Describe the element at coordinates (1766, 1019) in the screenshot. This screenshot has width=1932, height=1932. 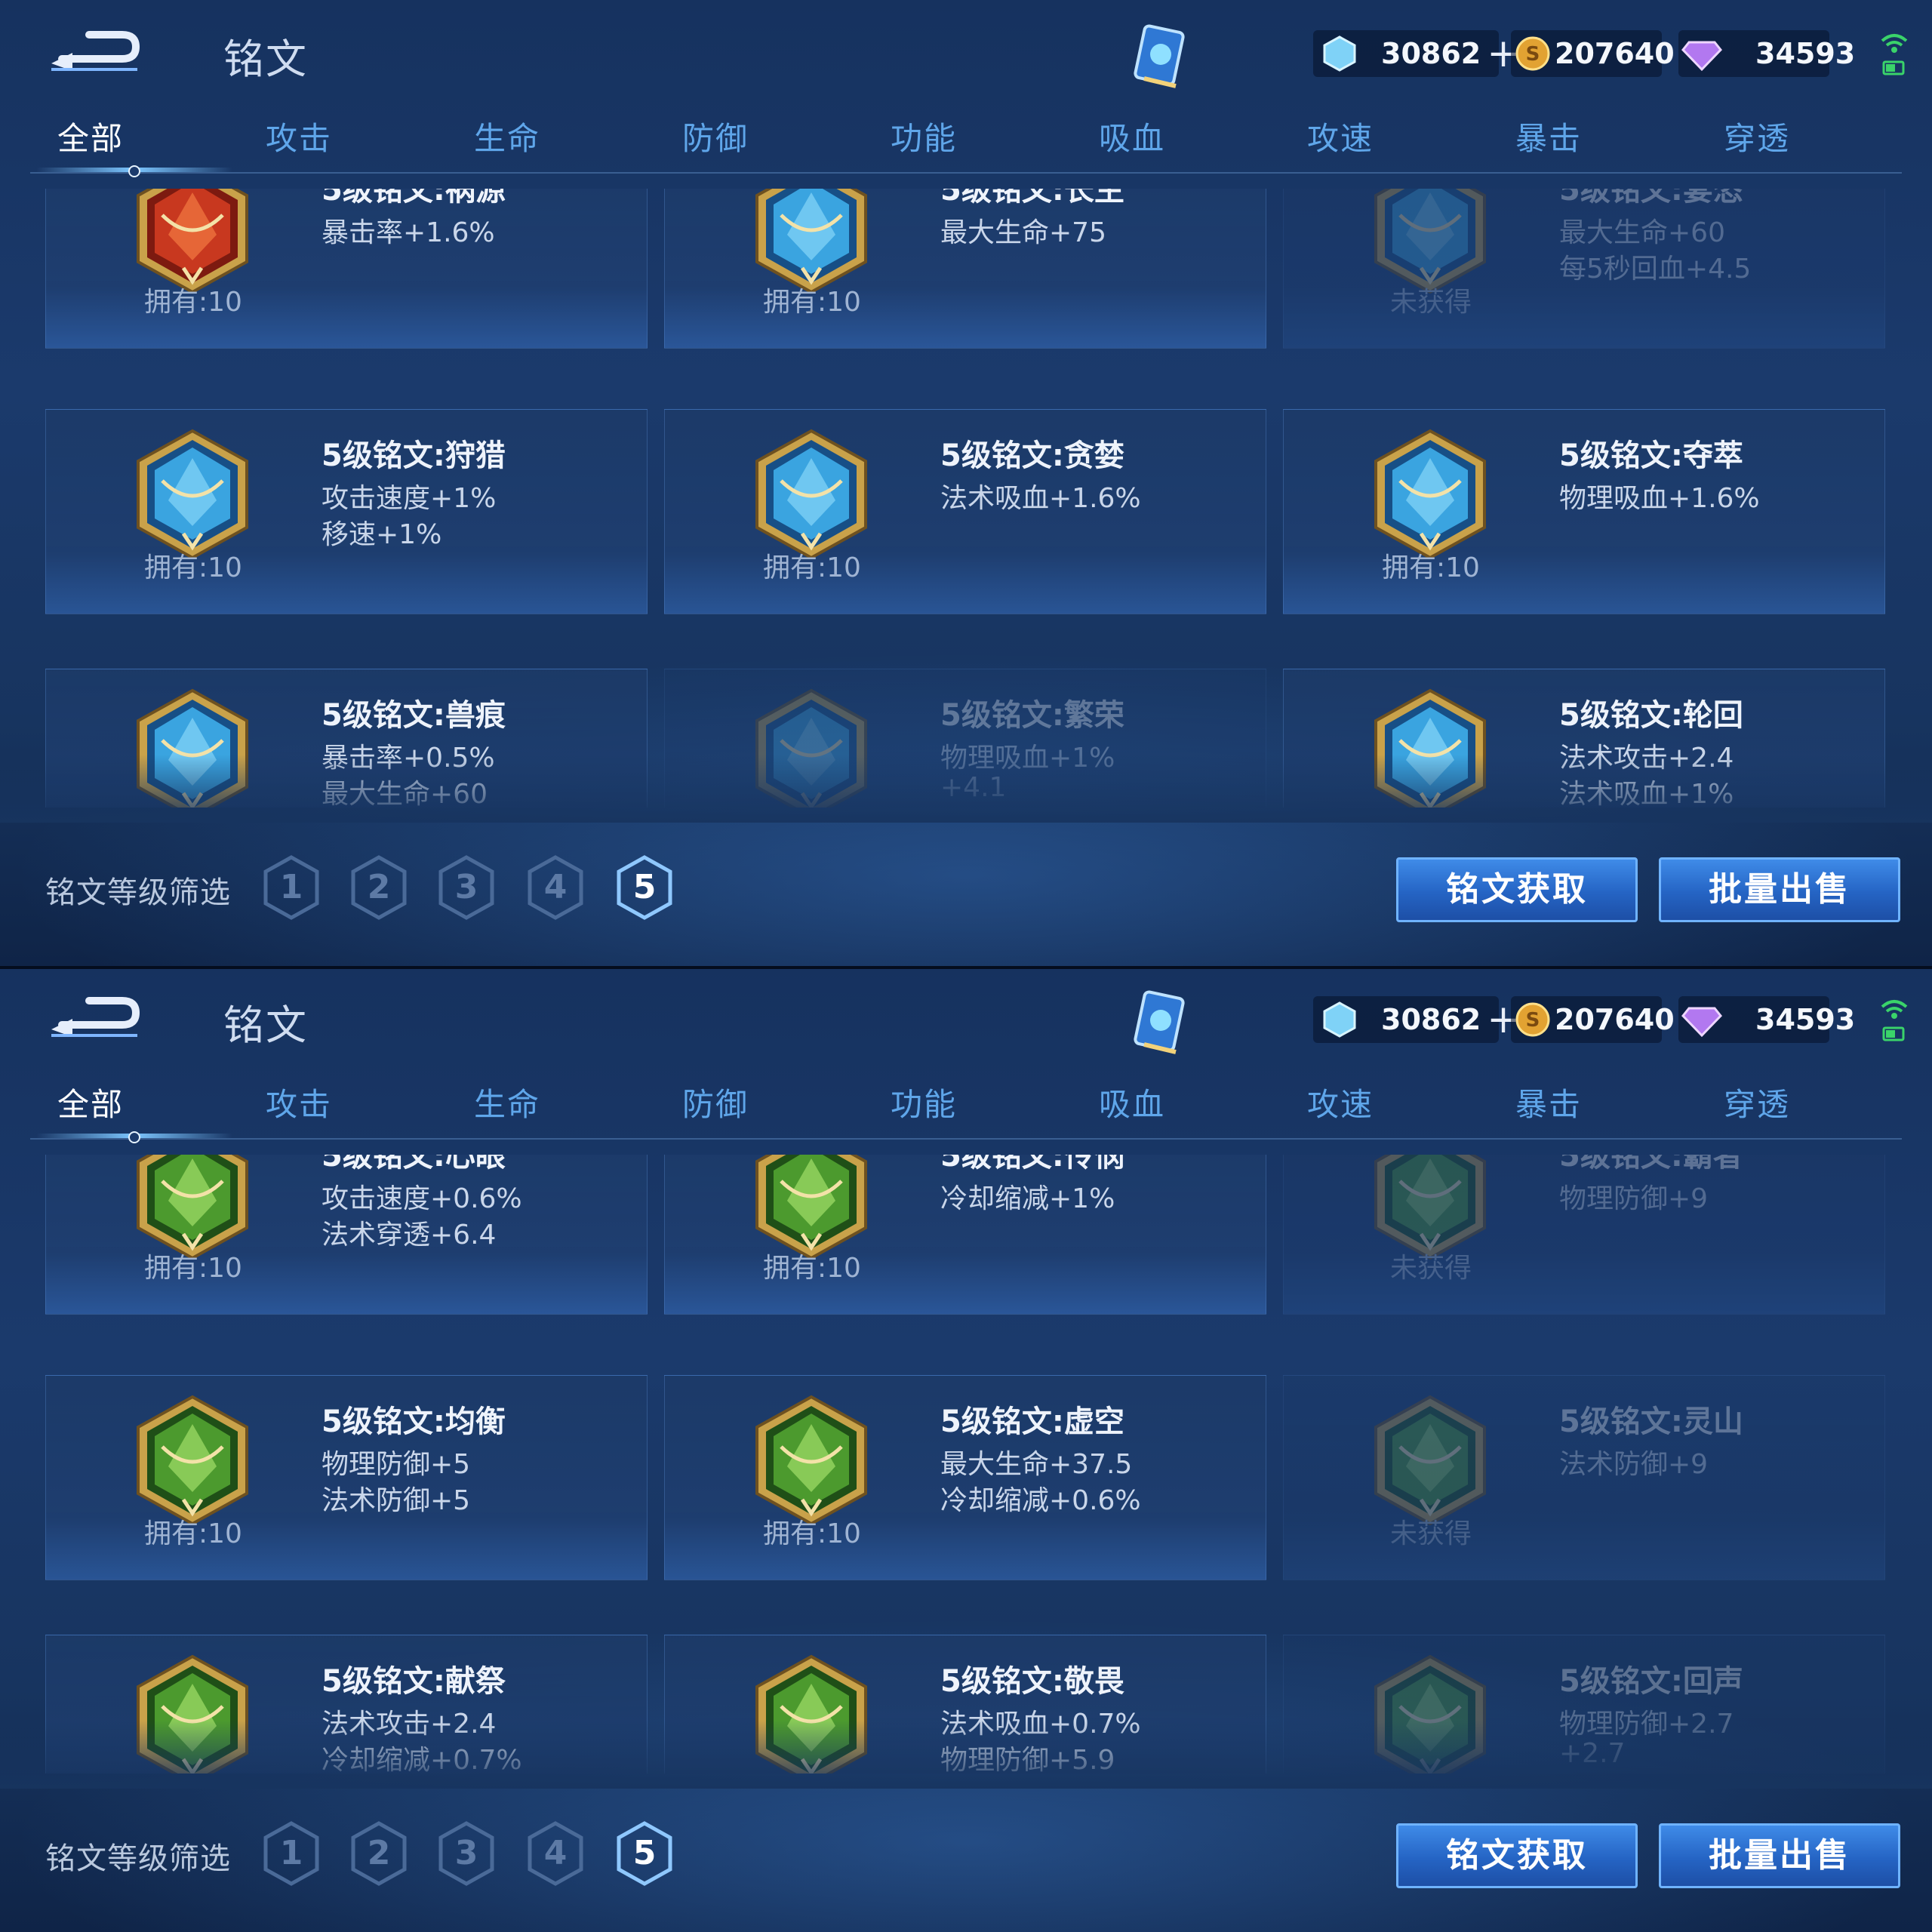
I see `diamond-counter: 34593` at that location.